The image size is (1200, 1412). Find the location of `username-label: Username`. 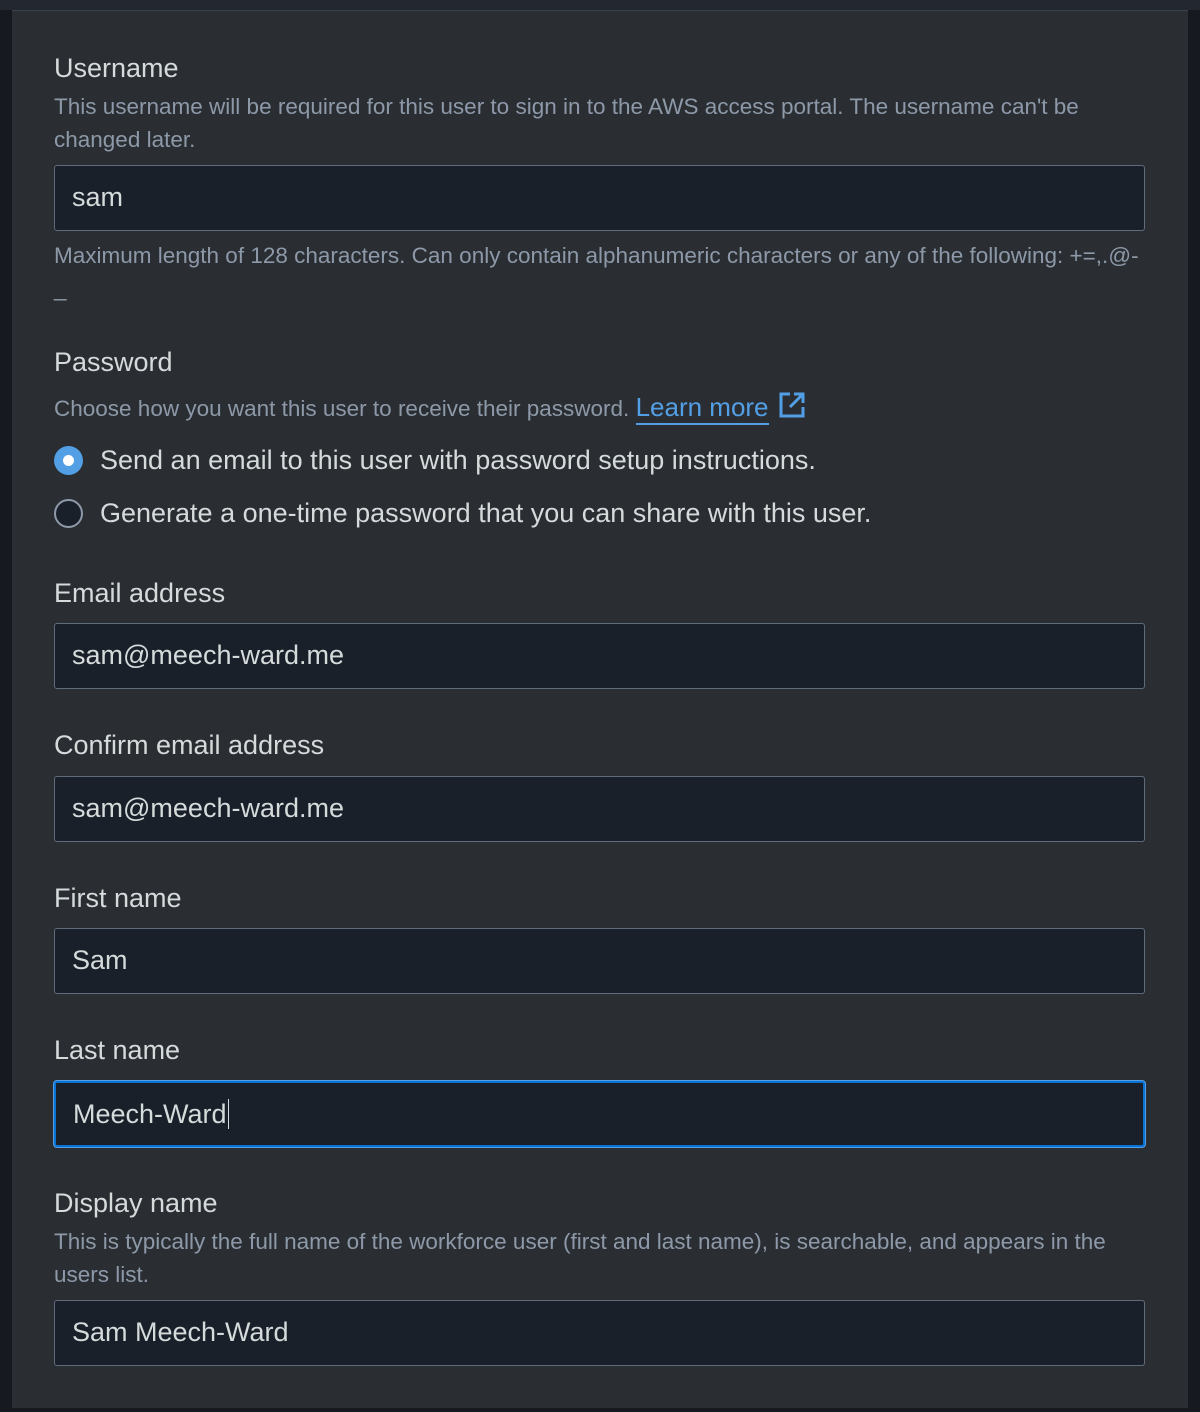

username-label: Username is located at coordinates (116, 68).